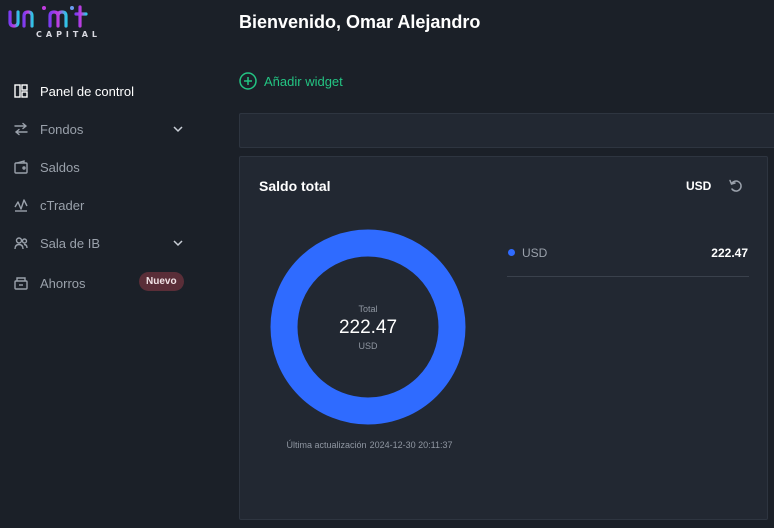 The image size is (774, 528). Describe the element at coordinates (360, 22) in the screenshot. I see `page-title: Bienvenido, Omar Alejandro` at that location.